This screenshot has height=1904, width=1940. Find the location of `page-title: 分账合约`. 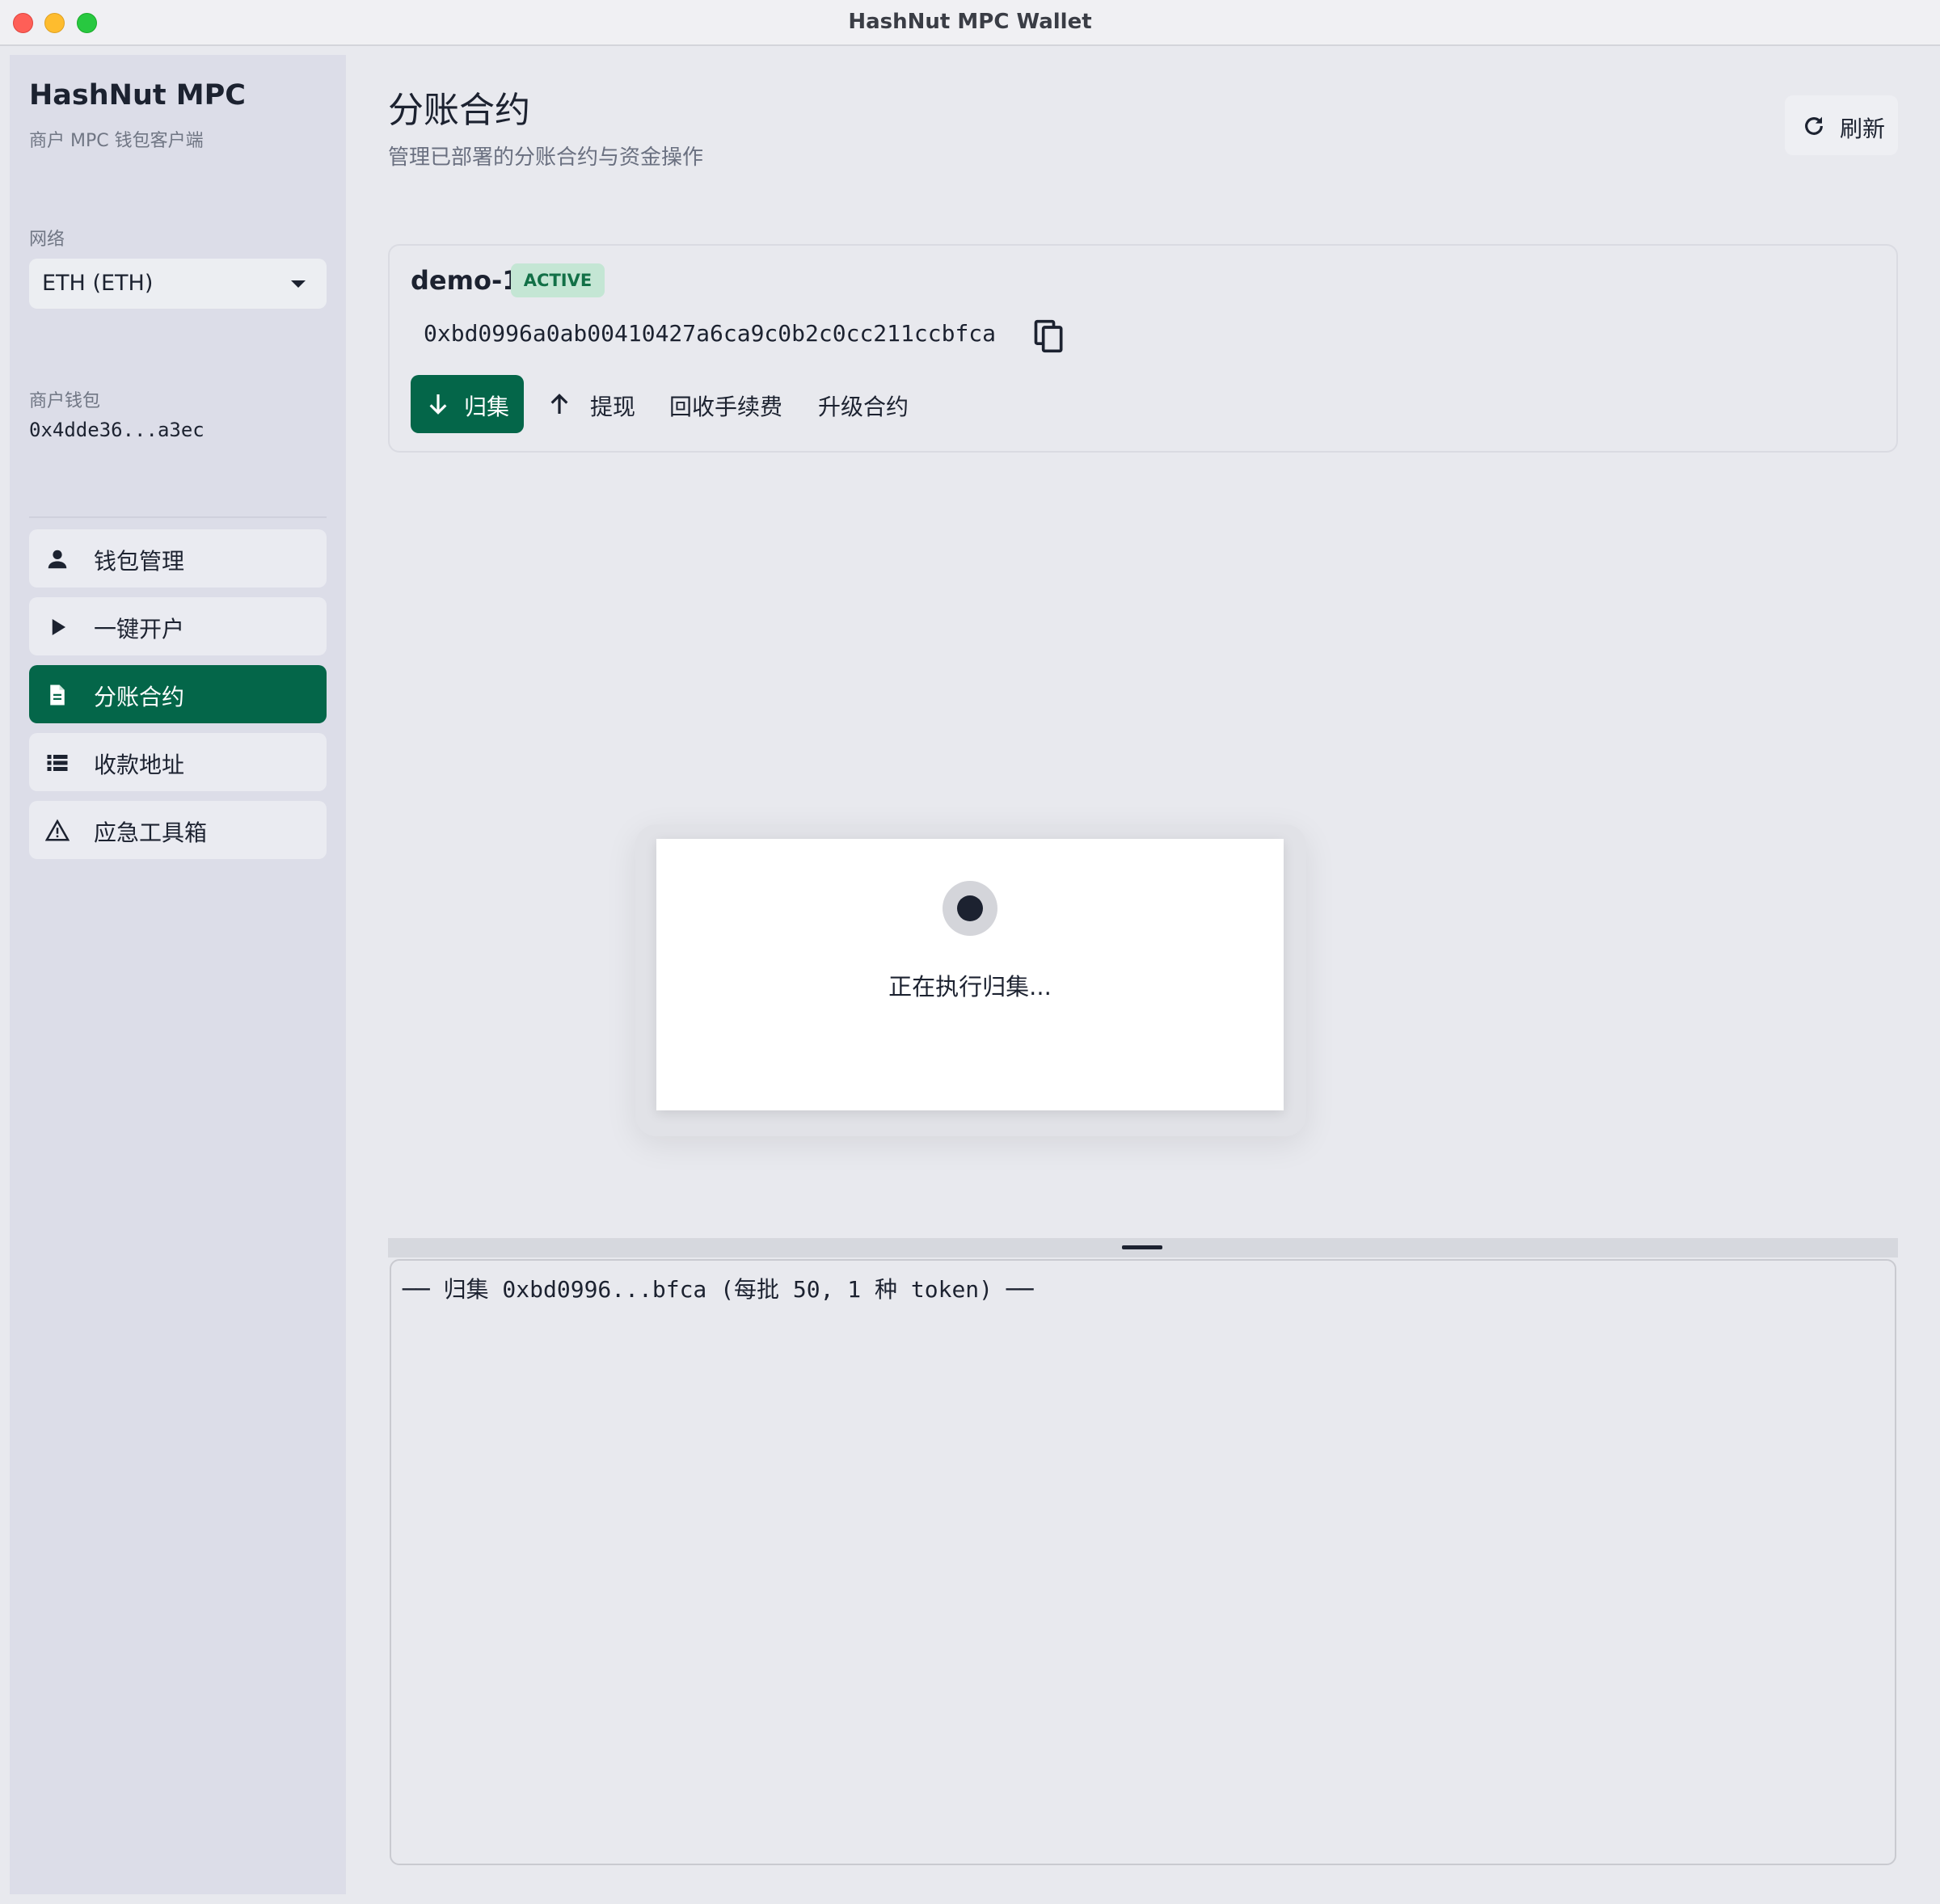

page-title: 分账合约 is located at coordinates (459, 110).